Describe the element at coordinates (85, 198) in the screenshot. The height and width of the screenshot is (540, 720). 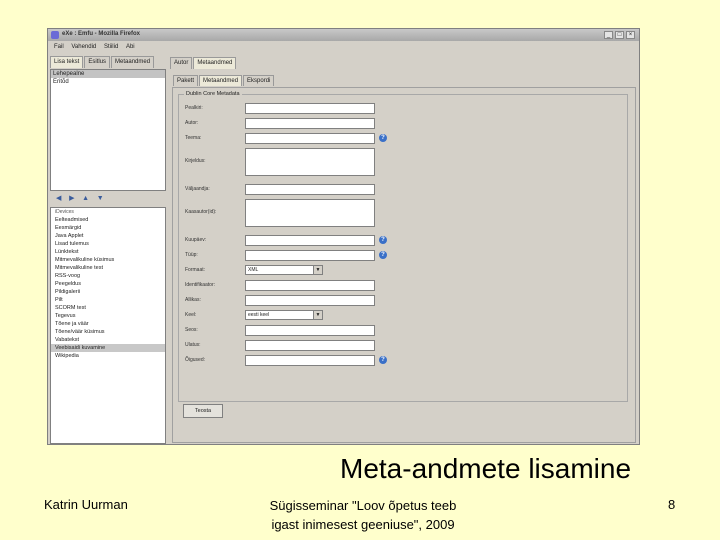
I see `move-up-icon: ▲` at that location.